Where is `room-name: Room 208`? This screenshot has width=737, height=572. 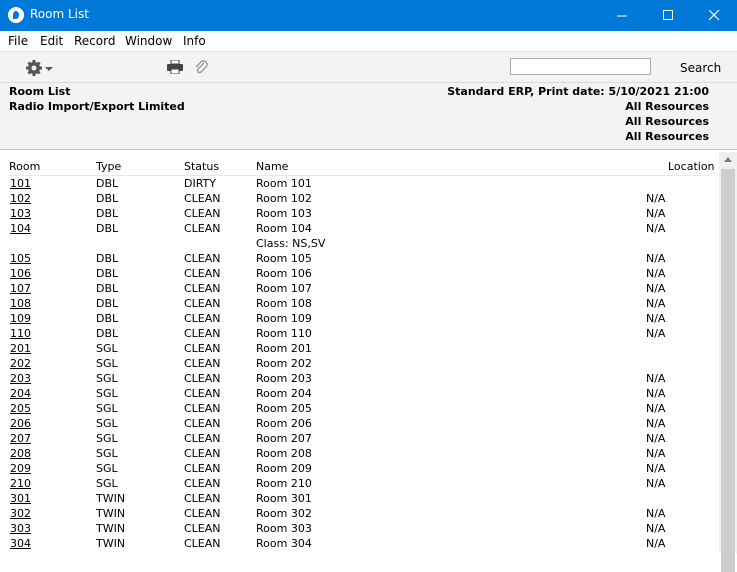 room-name: Room 208 is located at coordinates (284, 453).